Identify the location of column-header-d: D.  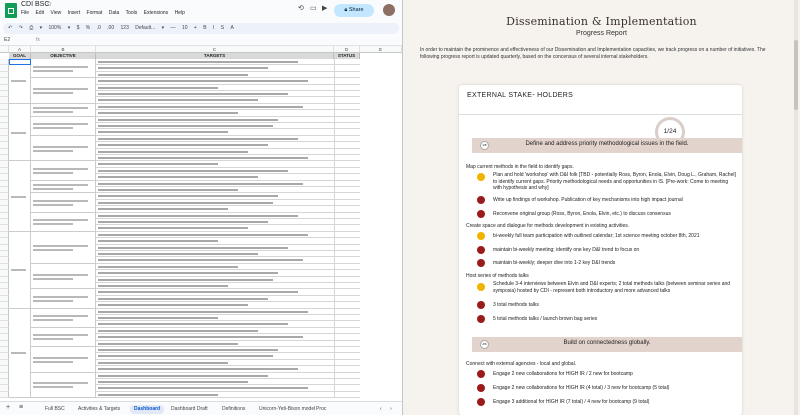
(347, 49).